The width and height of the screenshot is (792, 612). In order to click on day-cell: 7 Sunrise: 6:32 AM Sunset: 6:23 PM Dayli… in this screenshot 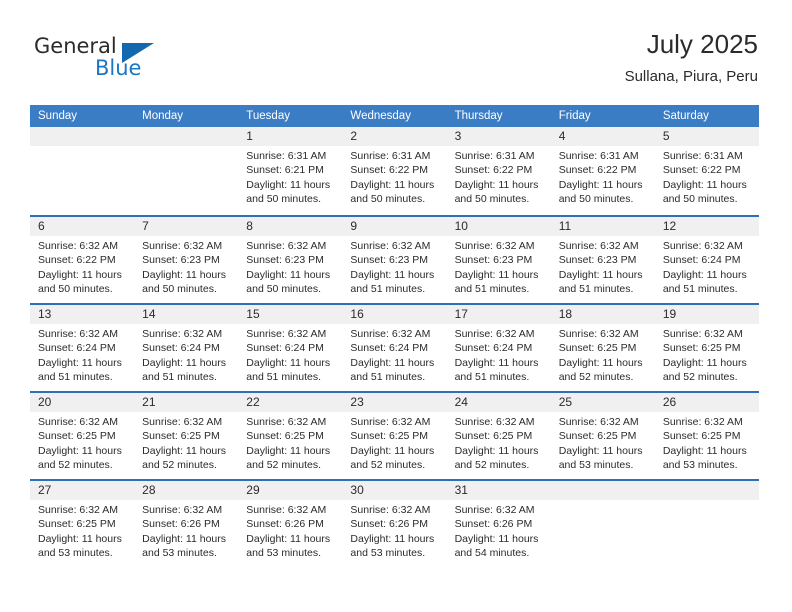, I will do `click(186, 260)`.